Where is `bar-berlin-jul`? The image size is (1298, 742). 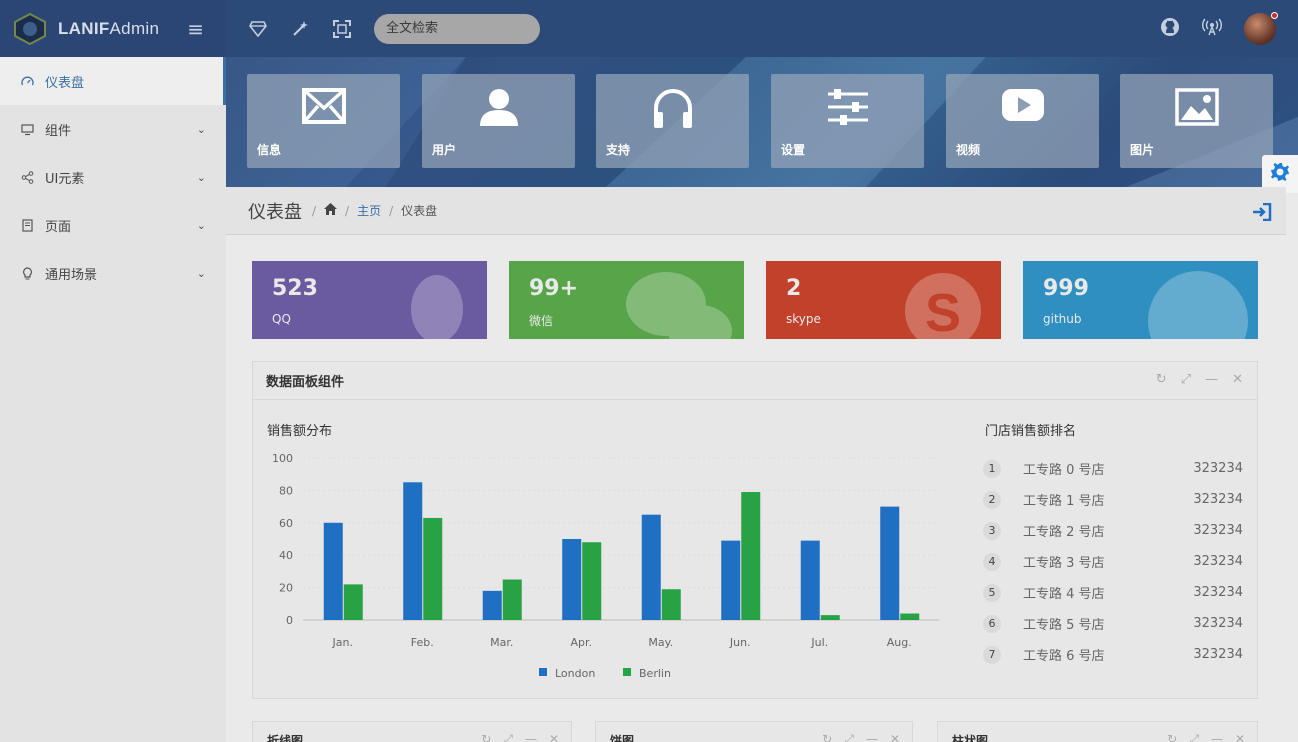
bar-berlin-jul is located at coordinates (830, 617).